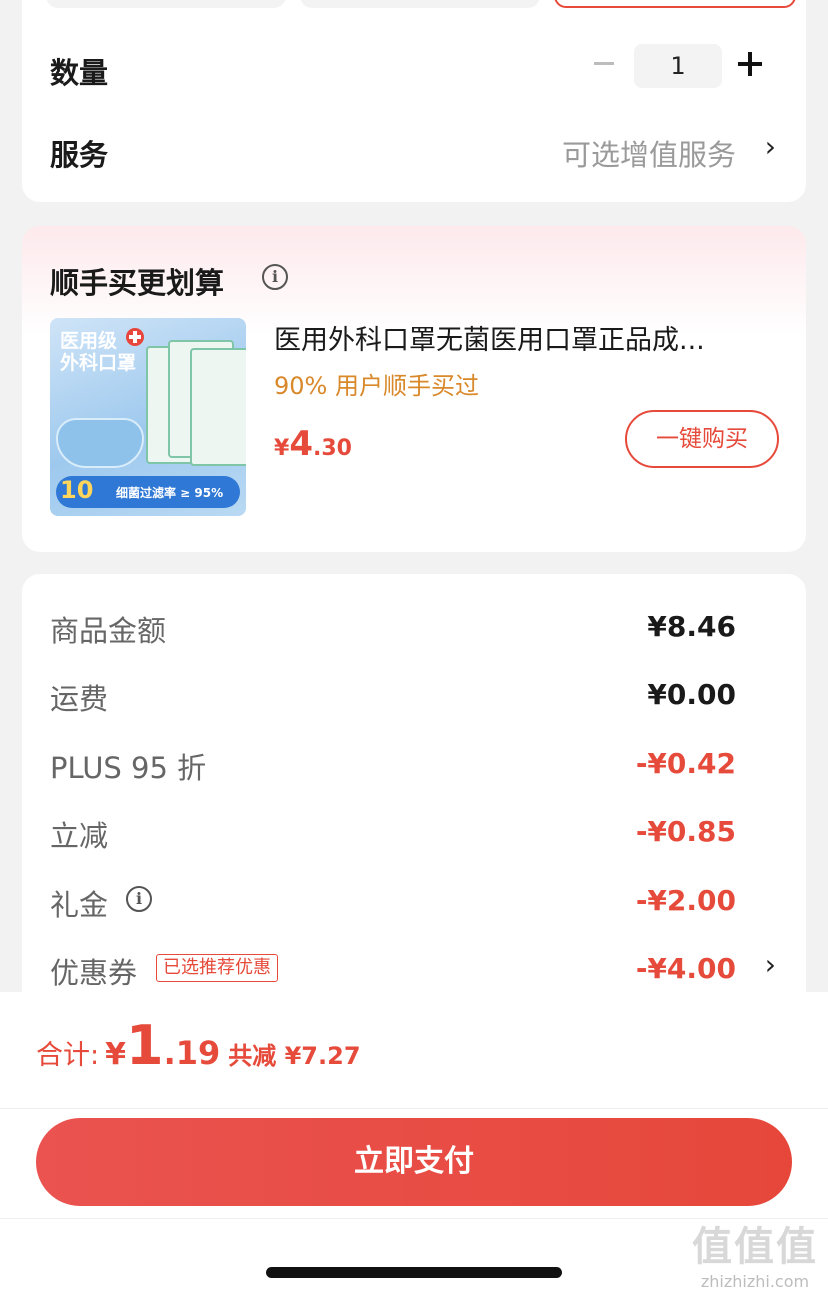 This screenshot has height=1296, width=828. Describe the element at coordinates (68, 1055) in the screenshot. I see `total-label: 合计:` at that location.